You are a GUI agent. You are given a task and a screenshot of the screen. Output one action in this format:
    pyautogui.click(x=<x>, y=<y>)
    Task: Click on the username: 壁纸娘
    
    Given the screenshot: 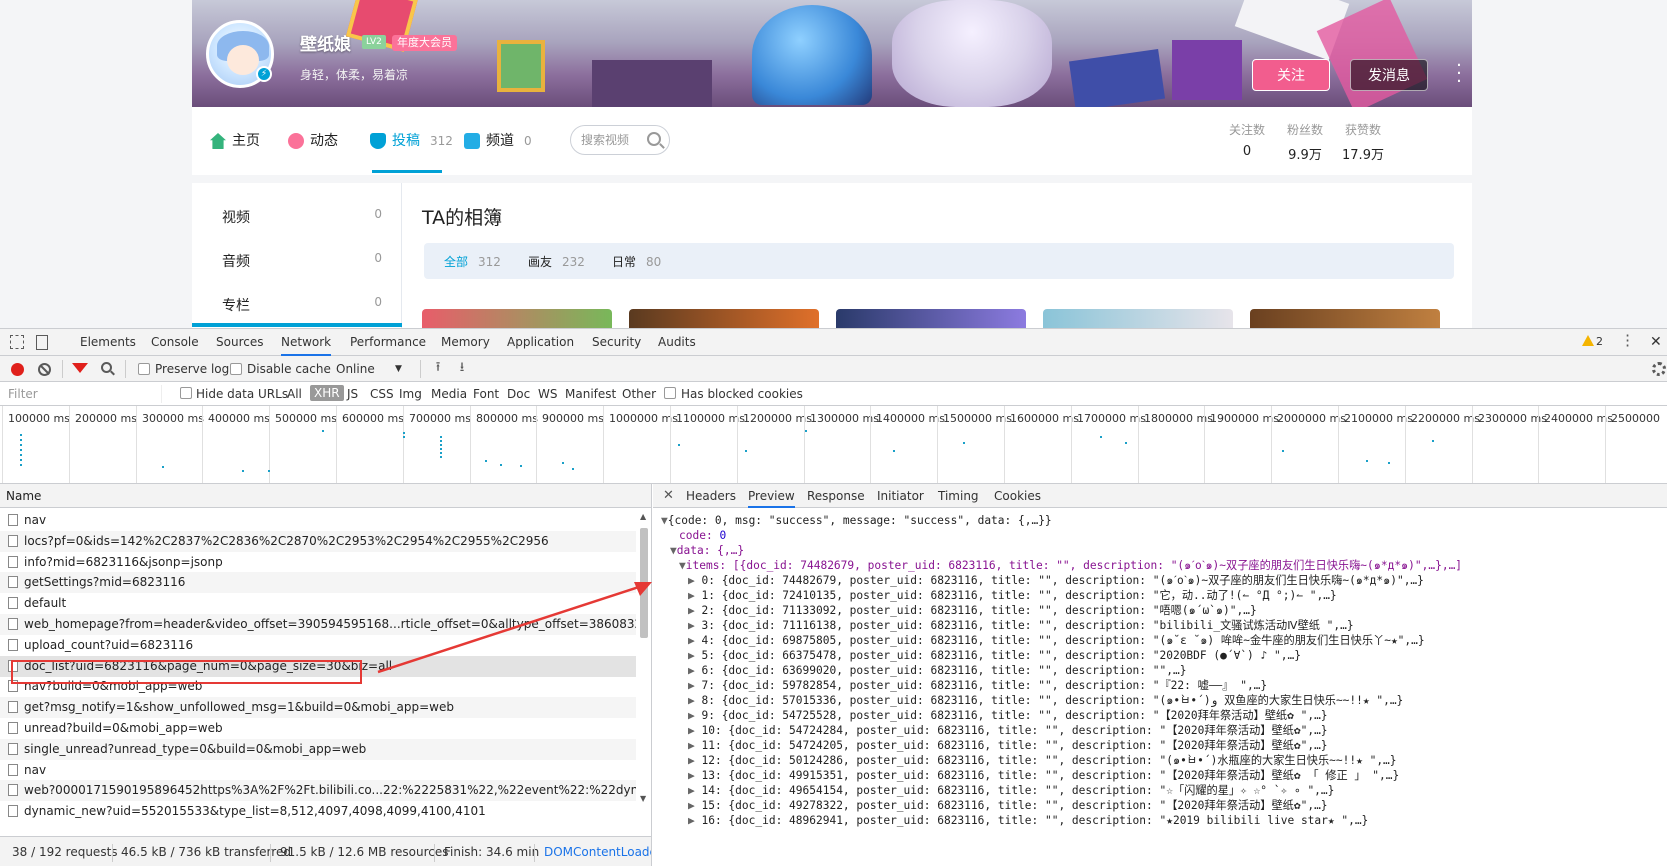 What is the action you would take?
    pyautogui.click(x=325, y=42)
    